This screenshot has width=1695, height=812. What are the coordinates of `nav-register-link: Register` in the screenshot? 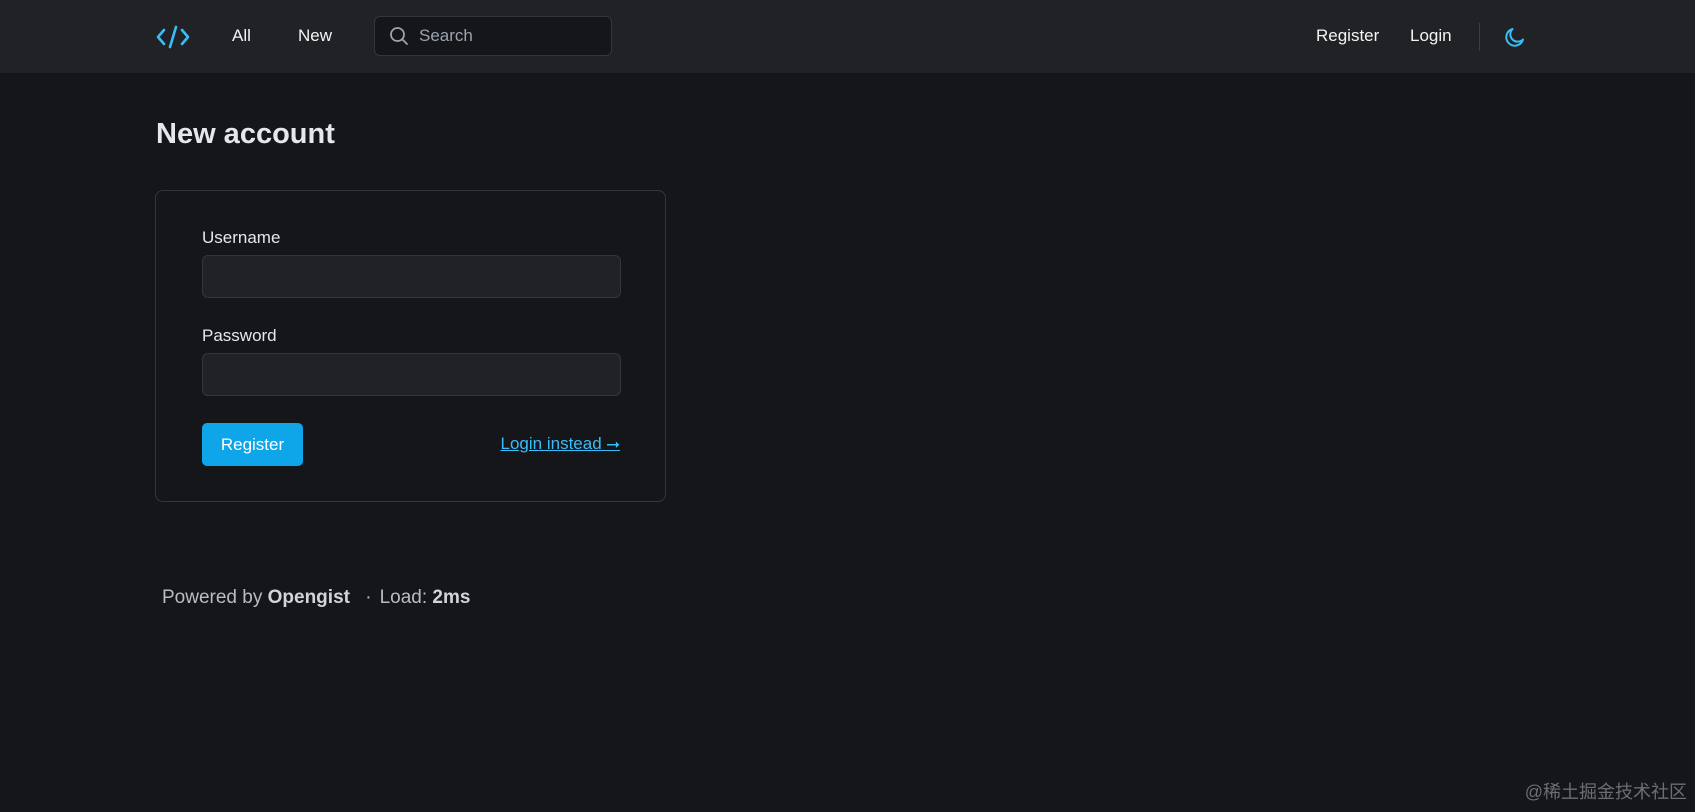 It's located at (1347, 36).